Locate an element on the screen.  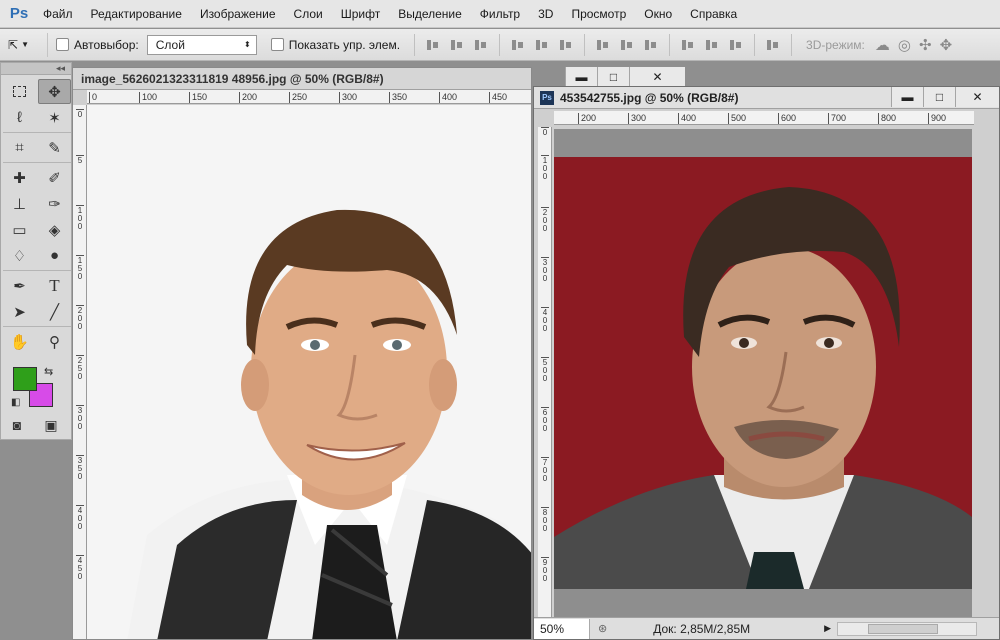
zoom-tool: ⚲ is located at coordinates (54, 341).